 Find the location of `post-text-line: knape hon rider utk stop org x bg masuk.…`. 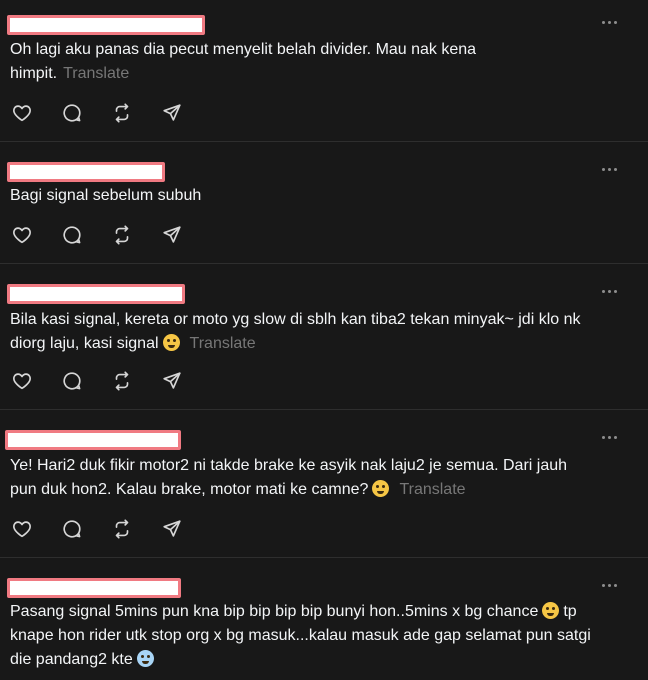

post-text-line: knape hon rider utk stop org x bg masuk.… is located at coordinates (300, 635).